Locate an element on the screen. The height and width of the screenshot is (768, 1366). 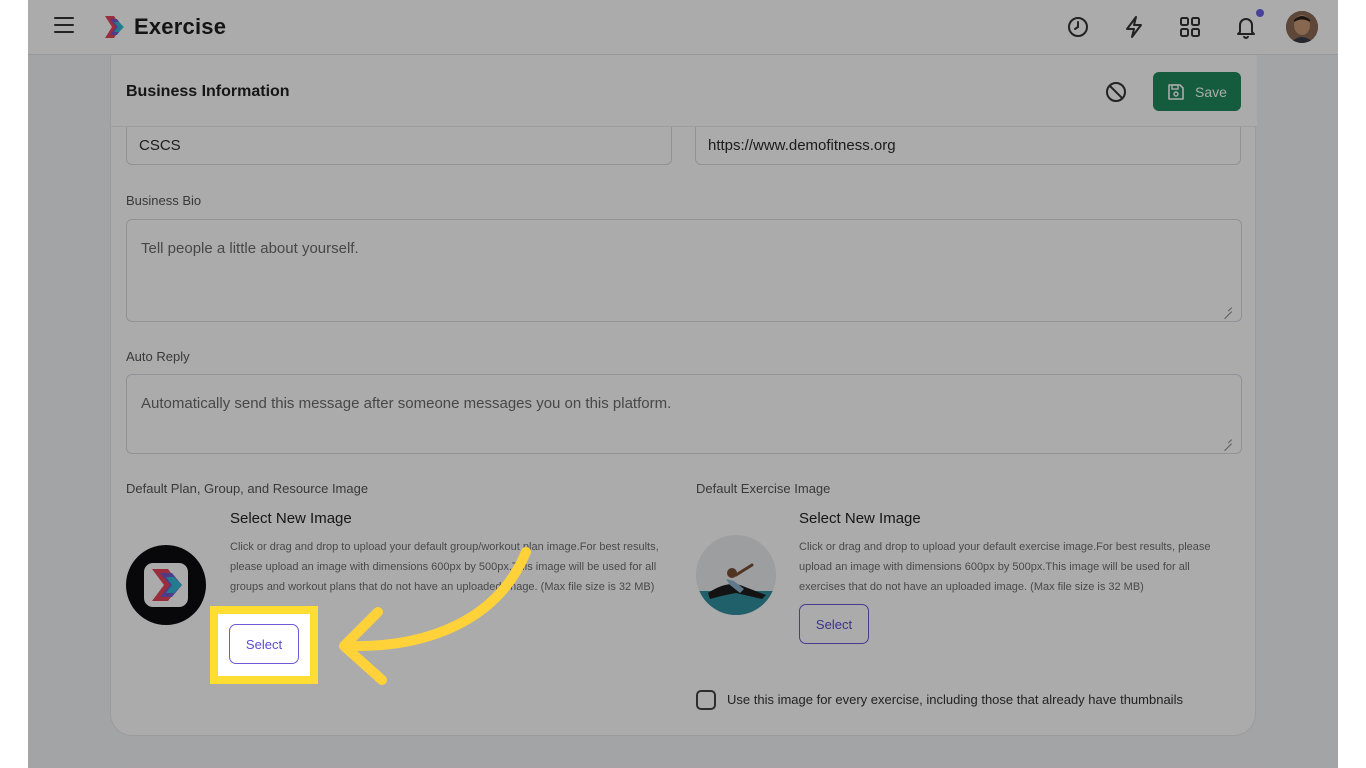
exercise-image-thumbnail is located at coordinates (736, 575).